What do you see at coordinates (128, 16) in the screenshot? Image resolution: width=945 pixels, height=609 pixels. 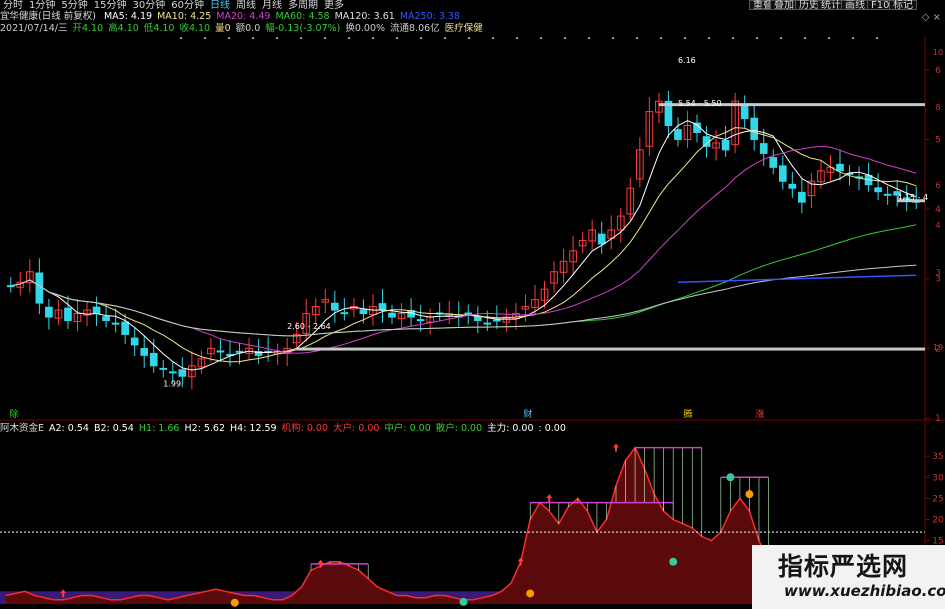 I see `ma-value: MA5: 4.19` at bounding box center [128, 16].